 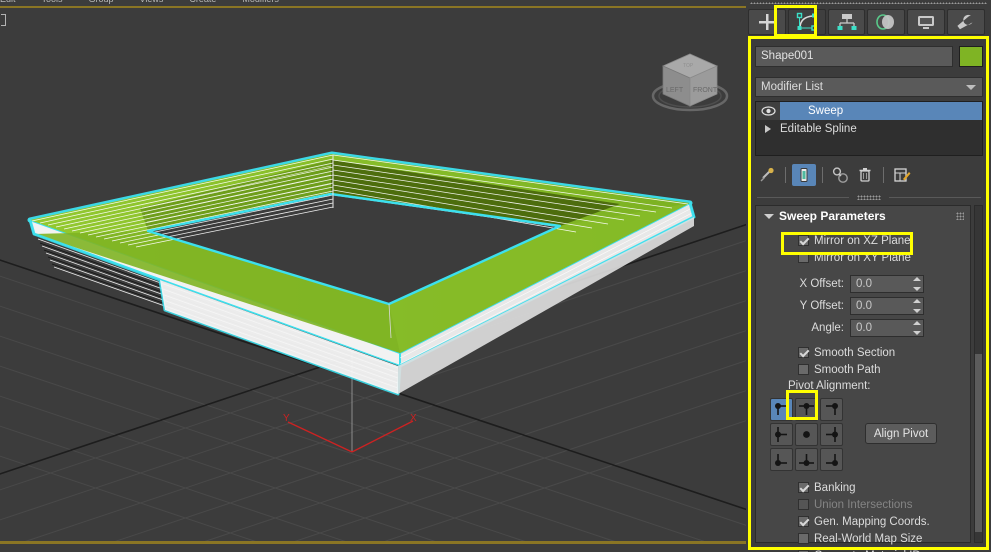 What do you see at coordinates (781, 459) in the screenshot?
I see `pivot-cell-bottom-left` at bounding box center [781, 459].